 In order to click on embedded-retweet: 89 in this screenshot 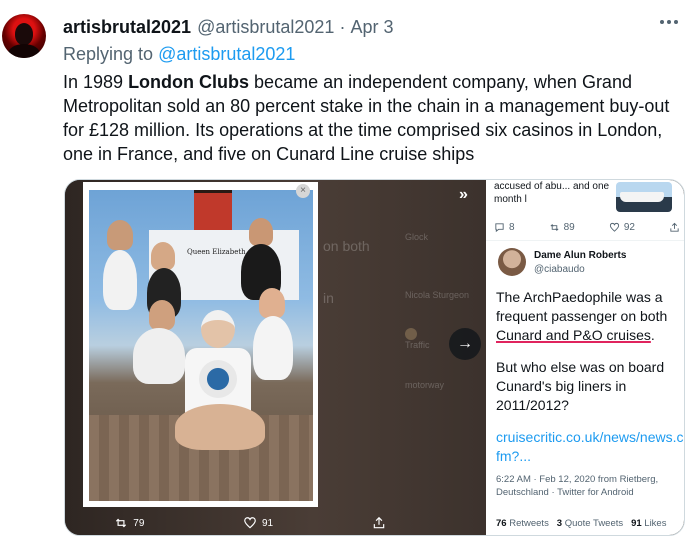, I will do `click(562, 227)`.